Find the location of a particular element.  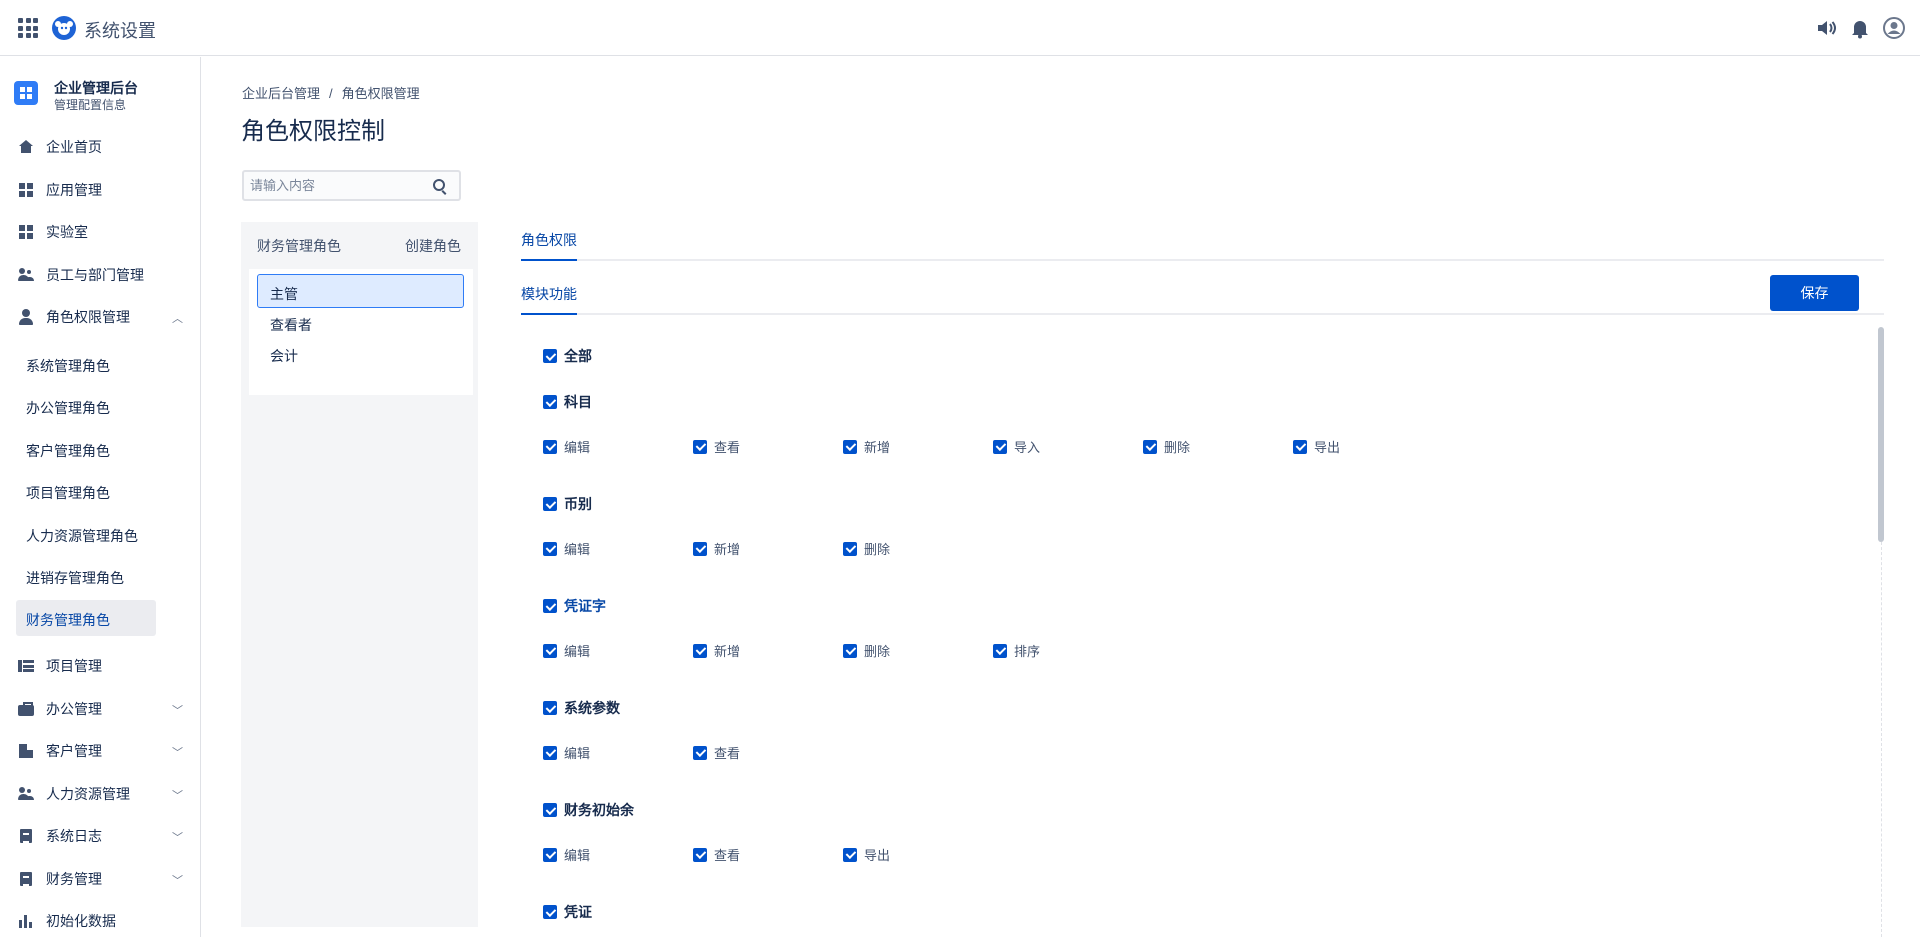

scrollbar is located at coordinates (1881, 434).